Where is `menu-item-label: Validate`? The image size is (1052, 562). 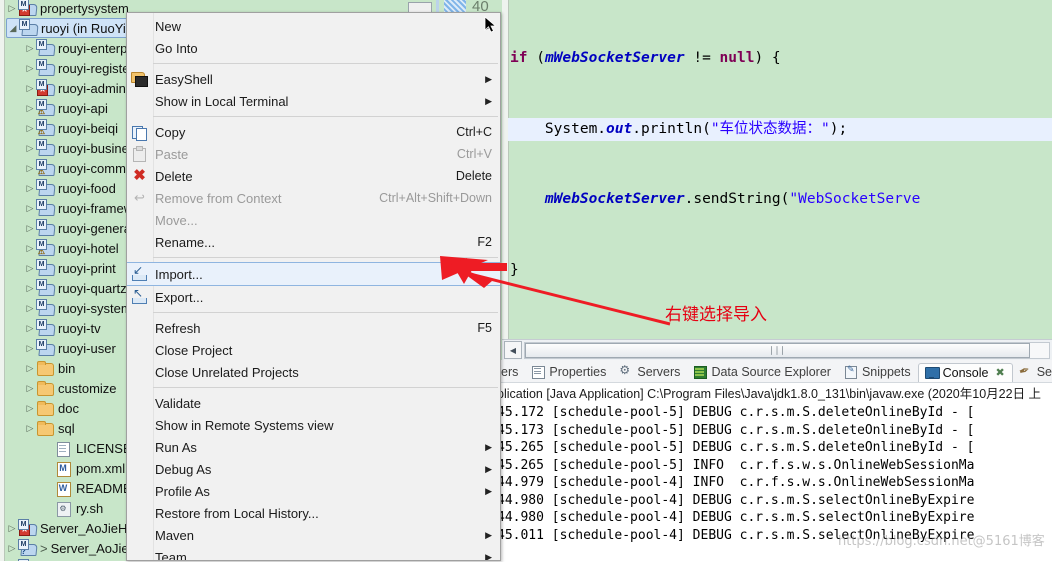 menu-item-label: Validate is located at coordinates (178, 403).